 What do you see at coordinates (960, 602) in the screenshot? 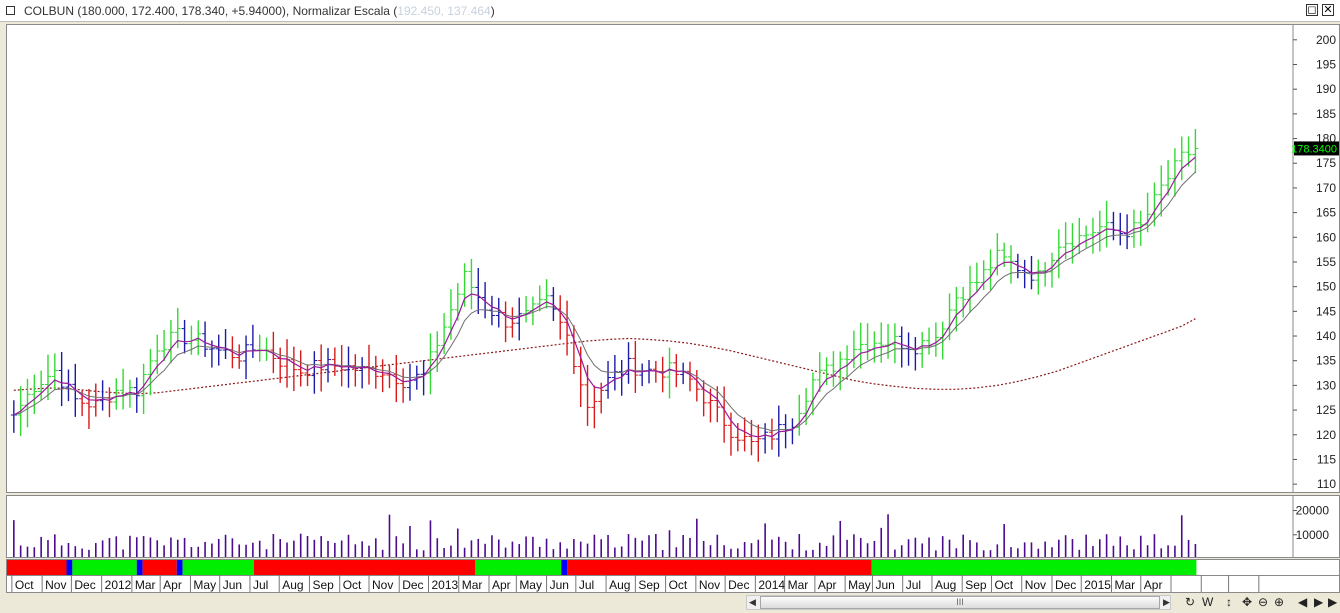
I see `scrollbar-thumb: III` at bounding box center [960, 602].